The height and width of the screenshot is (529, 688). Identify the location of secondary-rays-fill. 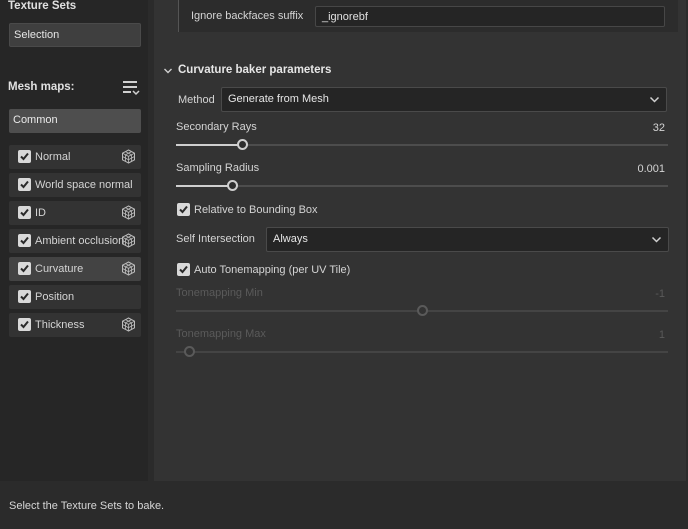
(209, 145).